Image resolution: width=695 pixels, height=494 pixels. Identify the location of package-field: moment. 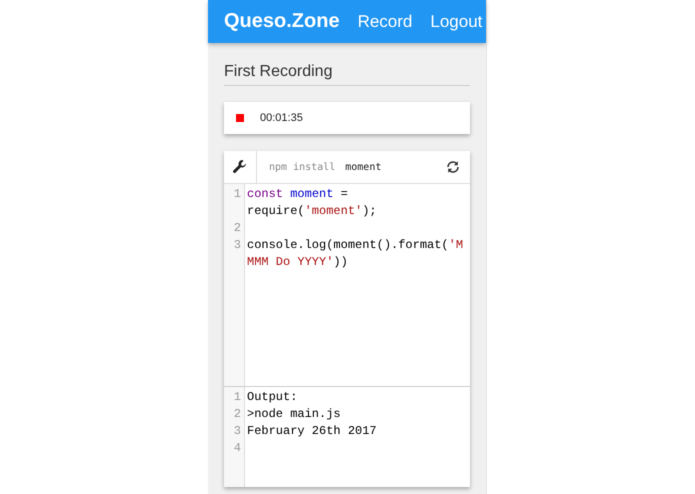
(363, 167).